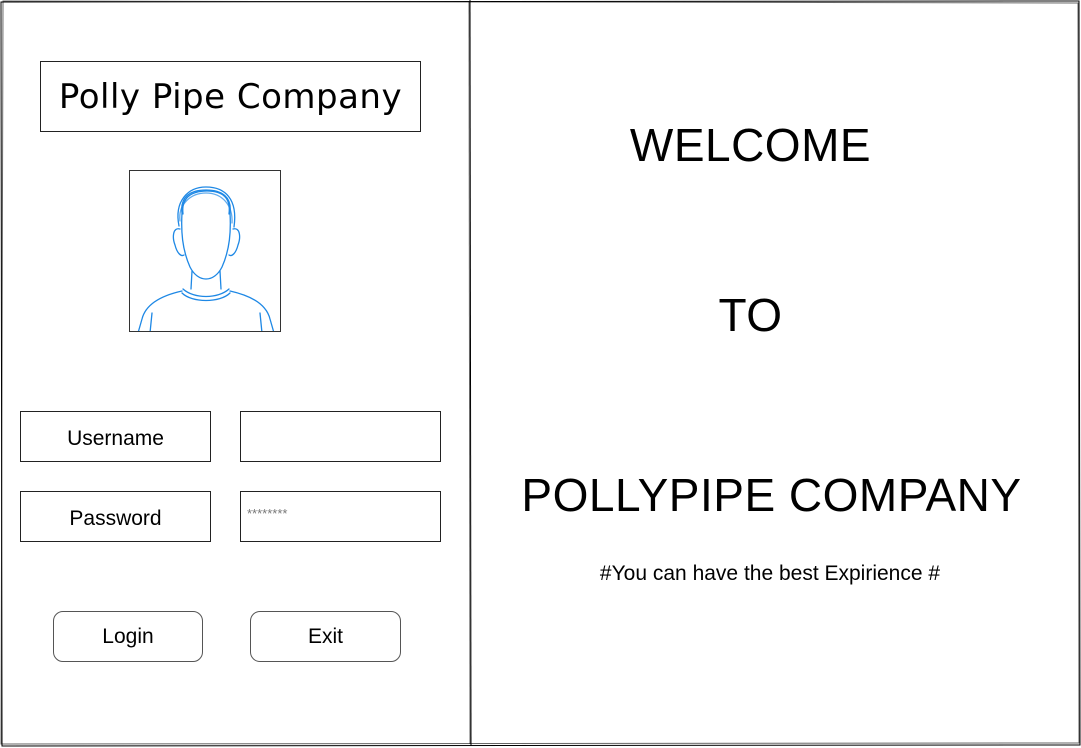 The image size is (1081, 748). I want to click on to-text: TO, so click(750, 315).